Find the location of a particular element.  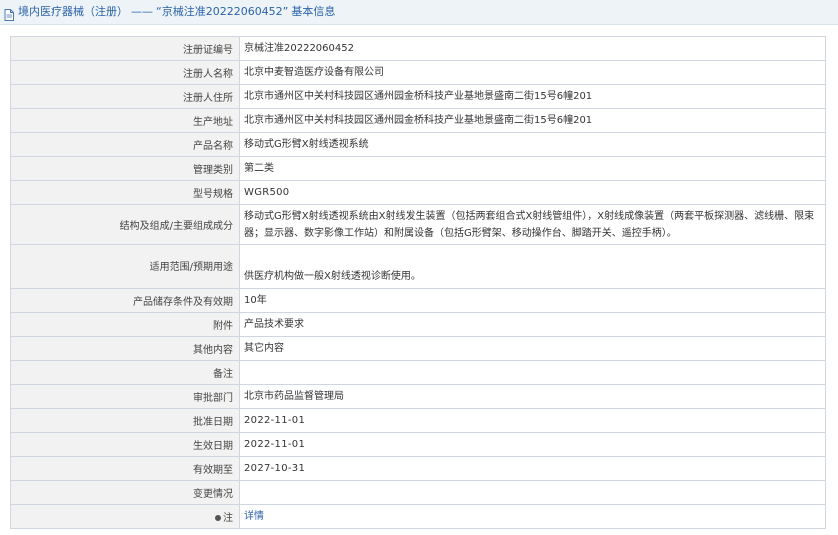

row-label: 其他内容 is located at coordinates (125, 348).